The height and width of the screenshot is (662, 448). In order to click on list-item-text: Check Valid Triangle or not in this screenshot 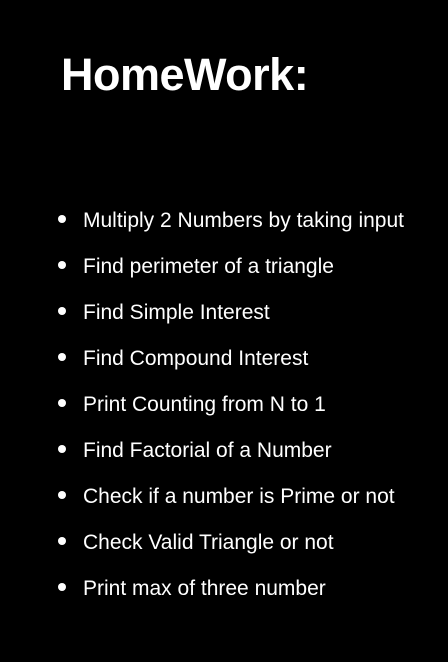, I will do `click(208, 542)`.